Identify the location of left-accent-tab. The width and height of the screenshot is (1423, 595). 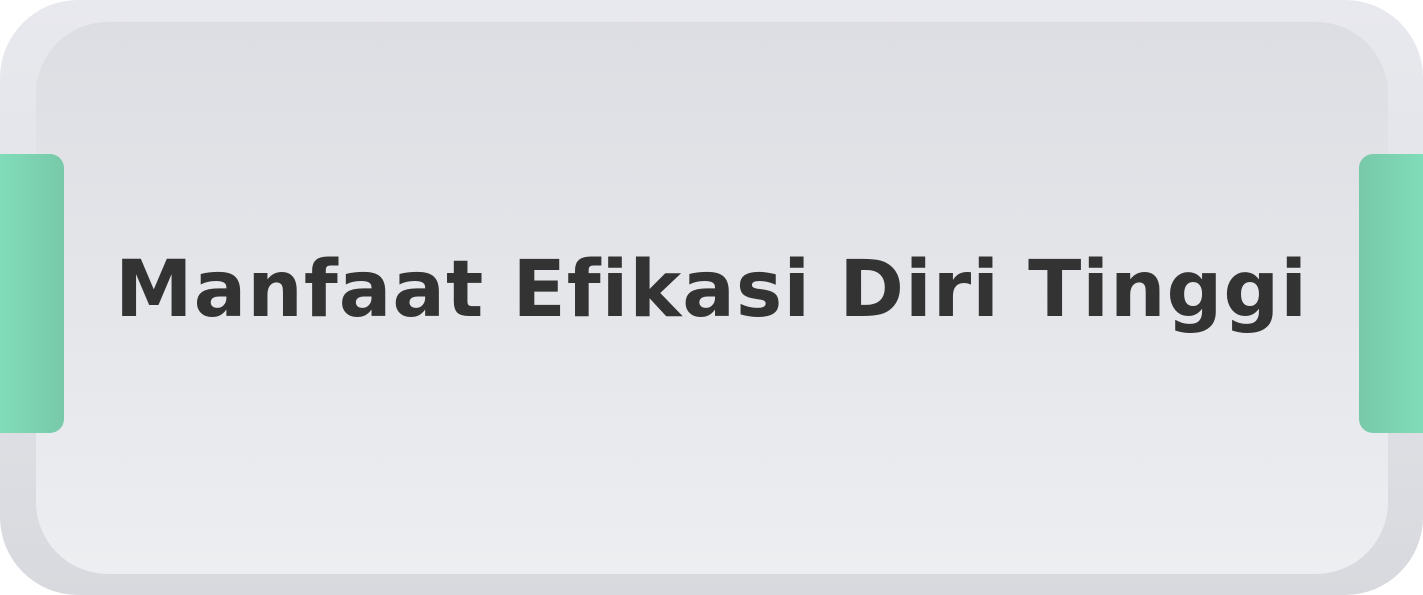
(32, 293).